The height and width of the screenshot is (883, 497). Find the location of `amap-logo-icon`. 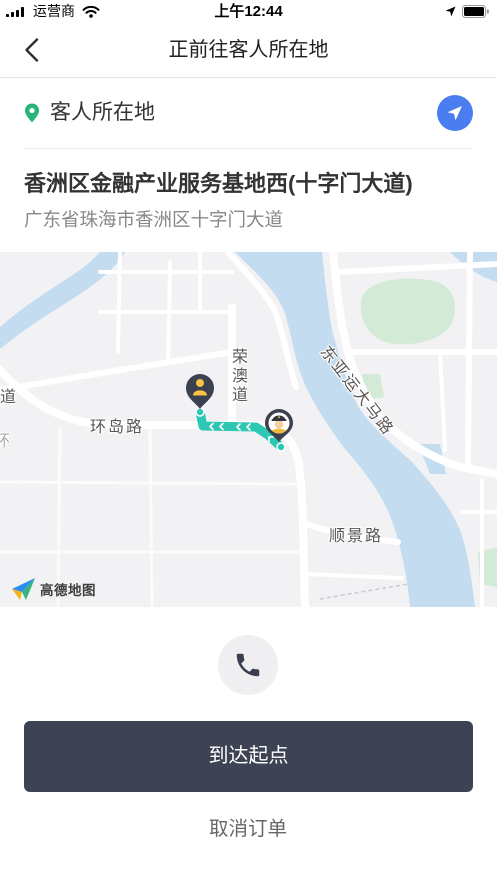

amap-logo-icon is located at coordinates (23, 589).